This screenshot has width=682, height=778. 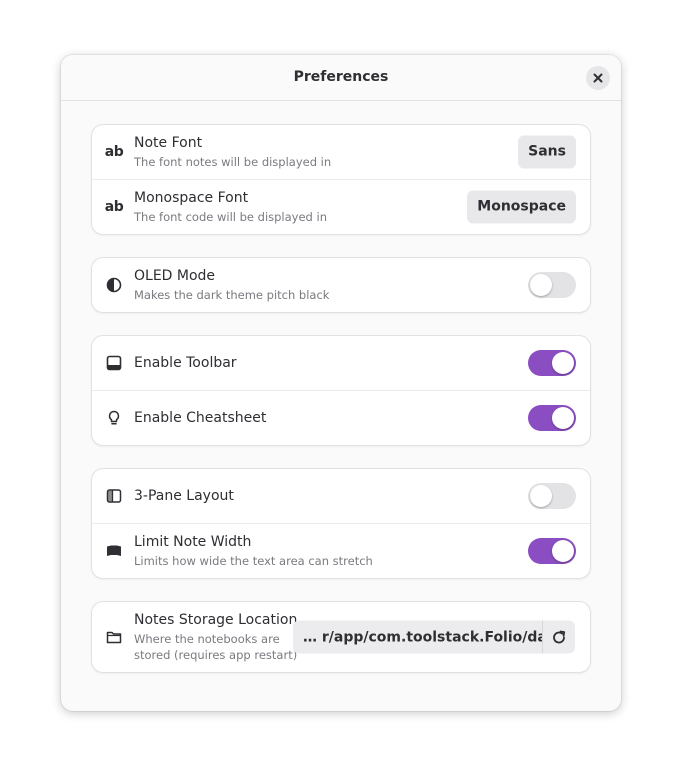 What do you see at coordinates (114, 551) in the screenshot?
I see `page-width-icon` at bounding box center [114, 551].